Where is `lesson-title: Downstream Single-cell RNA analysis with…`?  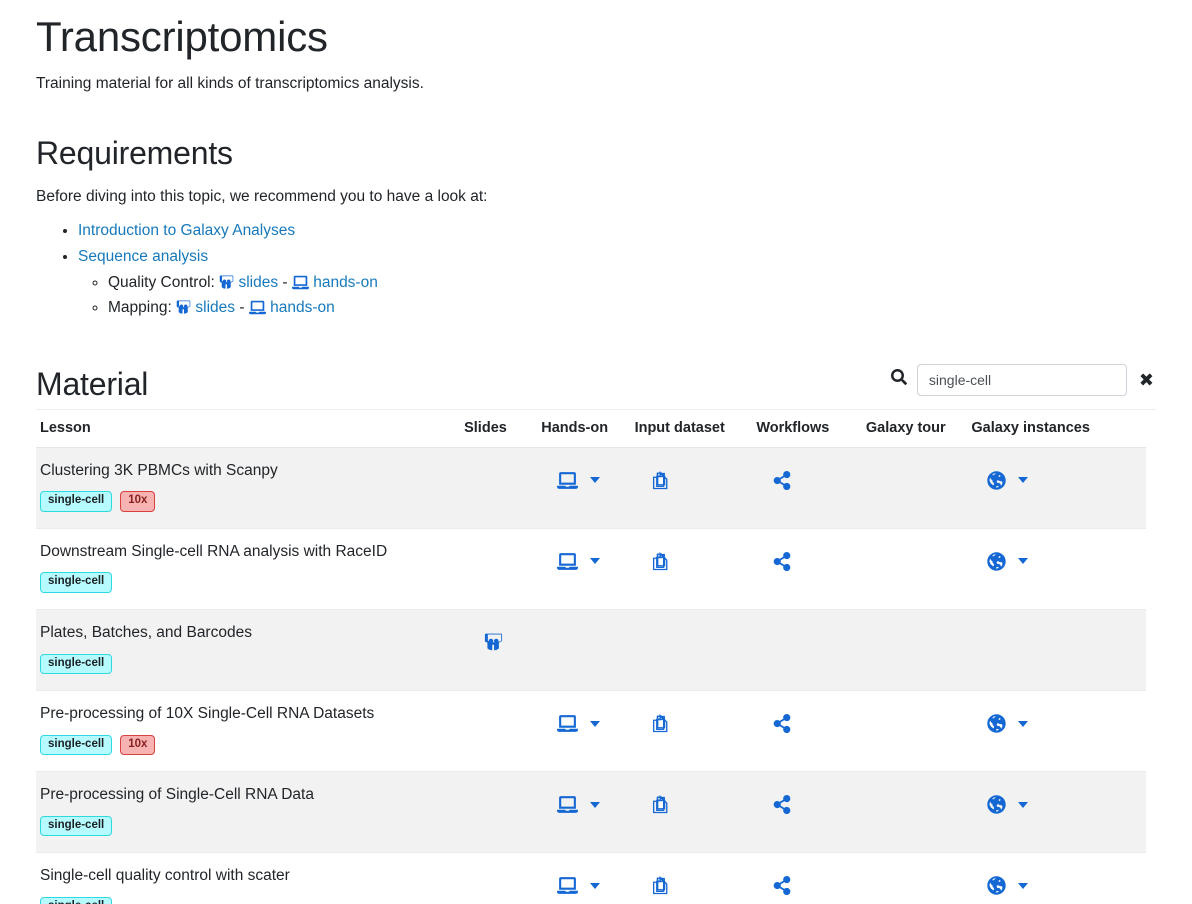
lesson-title: Downstream Single-cell RNA analysis with… is located at coordinates (248, 552).